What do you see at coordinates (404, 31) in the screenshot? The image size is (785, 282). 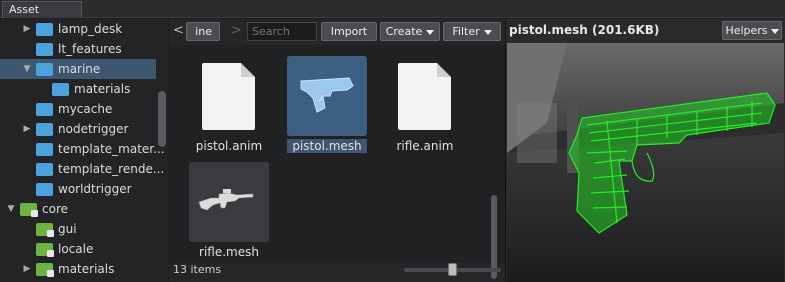 I see `create-label: Create` at bounding box center [404, 31].